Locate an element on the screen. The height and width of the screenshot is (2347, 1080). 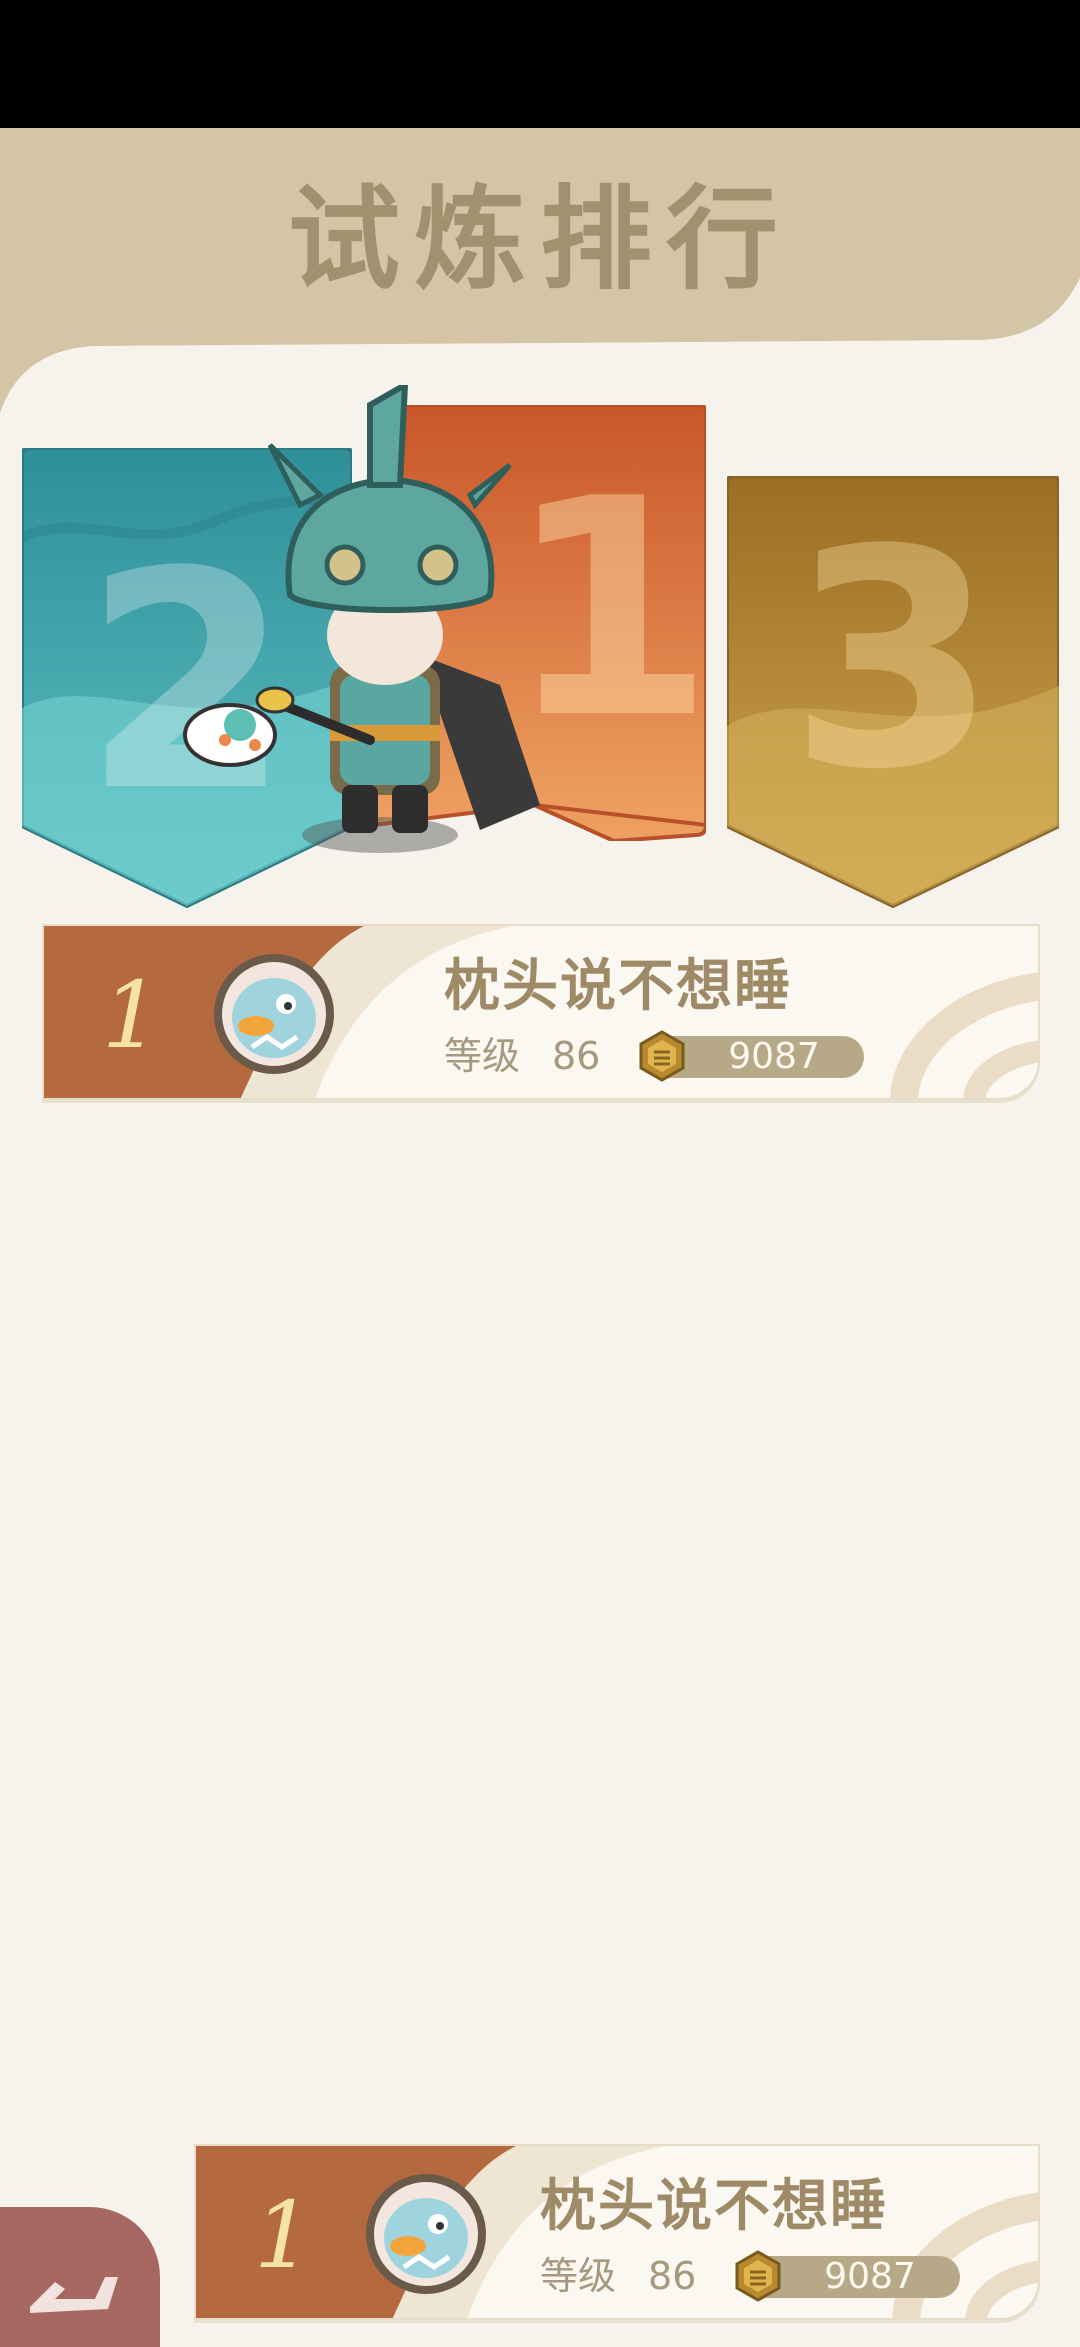
status-bar is located at coordinates (540, 64).